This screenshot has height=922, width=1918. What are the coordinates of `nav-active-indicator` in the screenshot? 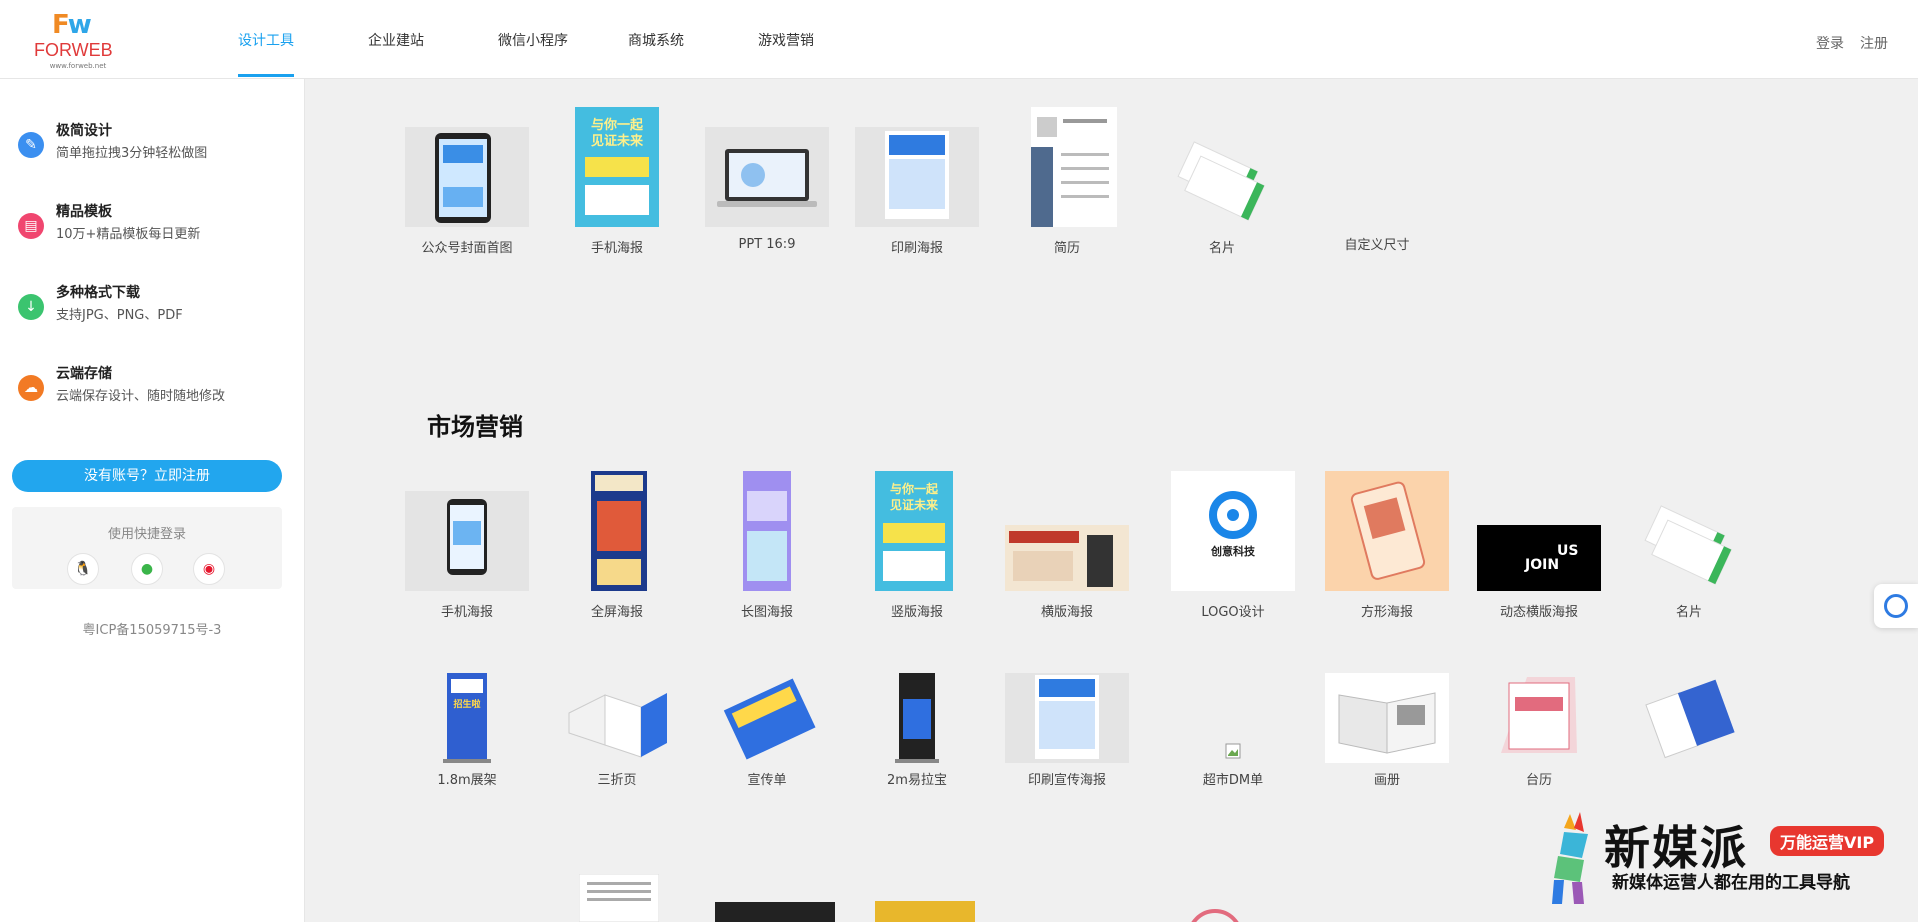 It's located at (266, 75).